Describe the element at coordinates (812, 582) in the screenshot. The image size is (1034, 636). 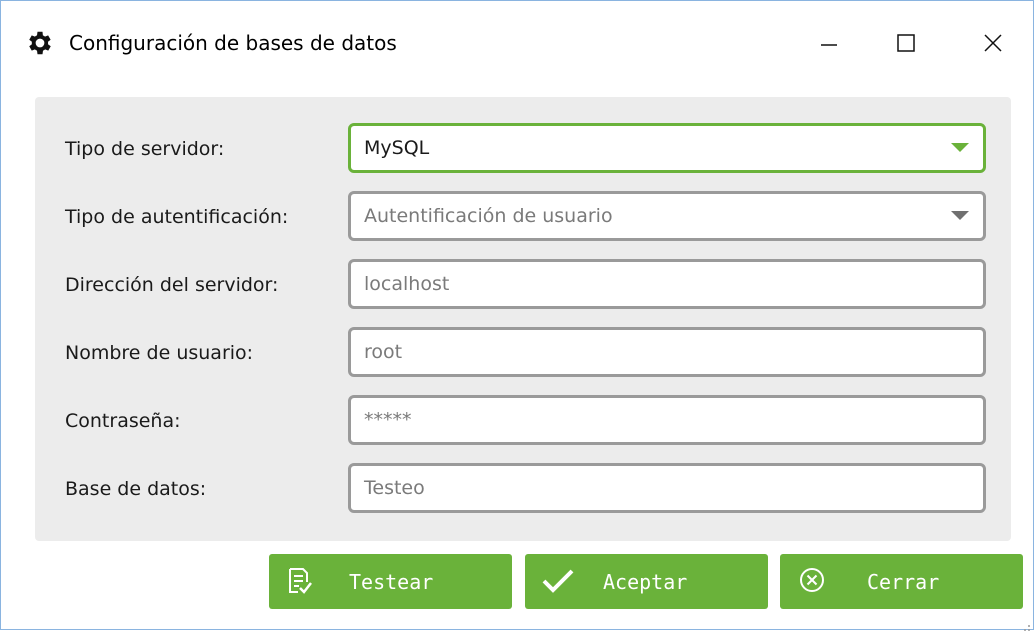
I see `circle-x-icon` at that location.